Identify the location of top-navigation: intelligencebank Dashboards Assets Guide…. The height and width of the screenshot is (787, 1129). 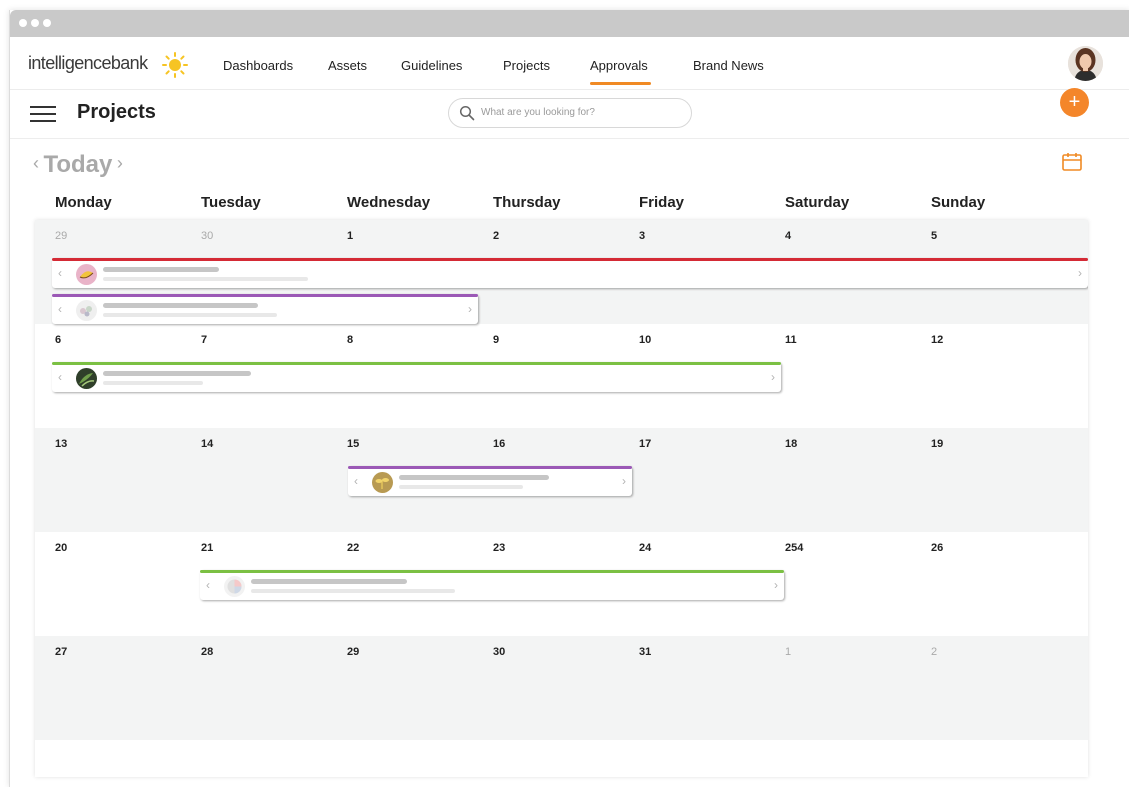
(569, 63).